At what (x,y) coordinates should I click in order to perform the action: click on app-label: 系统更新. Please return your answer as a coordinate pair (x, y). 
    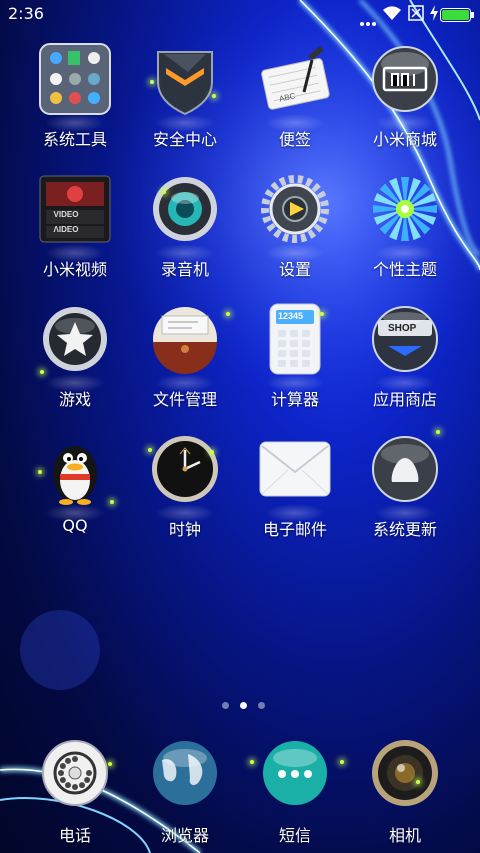
    Looking at the image, I should click on (404, 529).